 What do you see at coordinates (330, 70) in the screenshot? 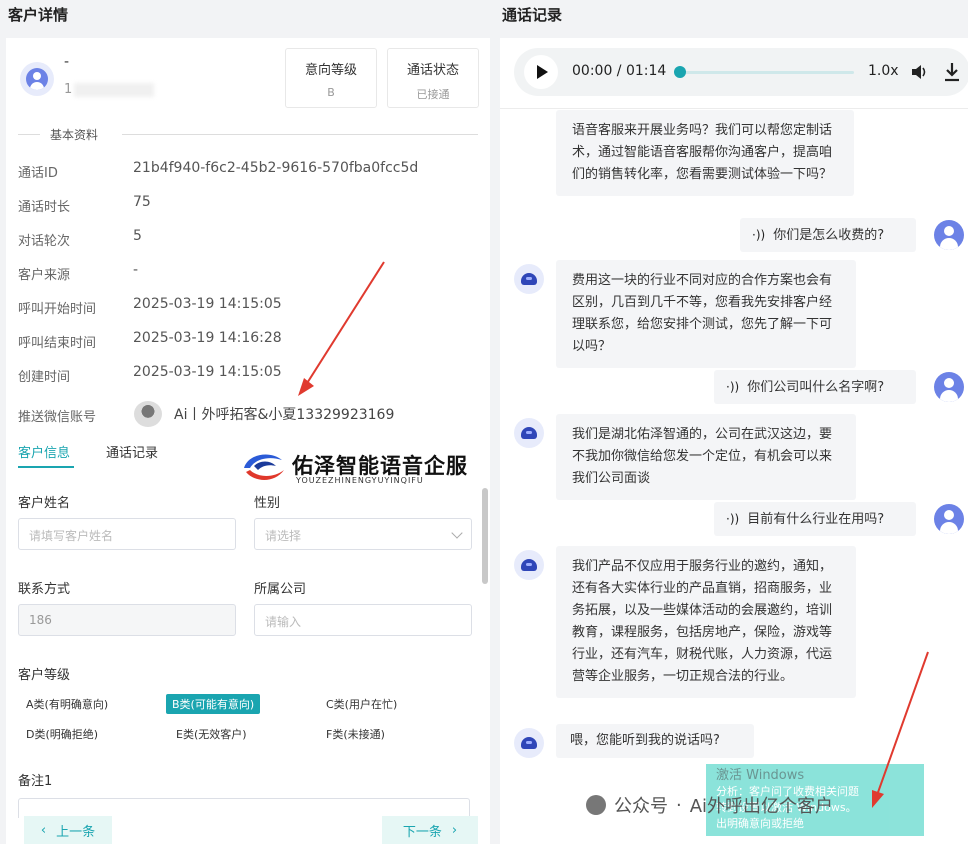
I see `intent-level-label: 意向等级` at bounding box center [330, 70].